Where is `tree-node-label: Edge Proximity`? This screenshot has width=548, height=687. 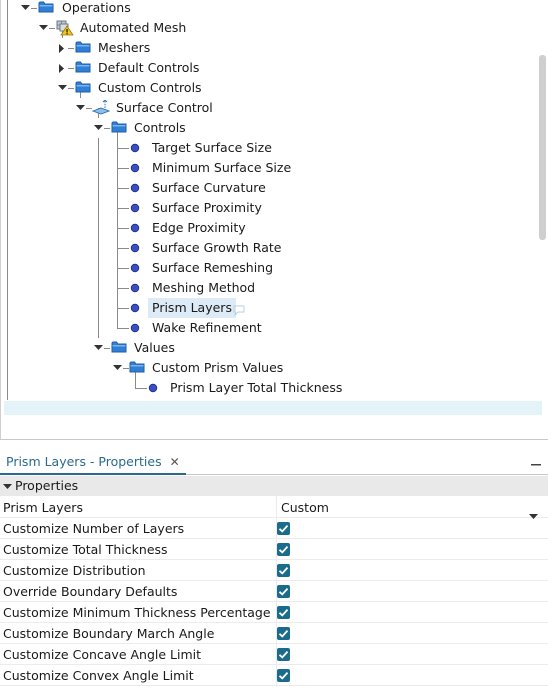 tree-node-label: Edge Proximity is located at coordinates (199, 227).